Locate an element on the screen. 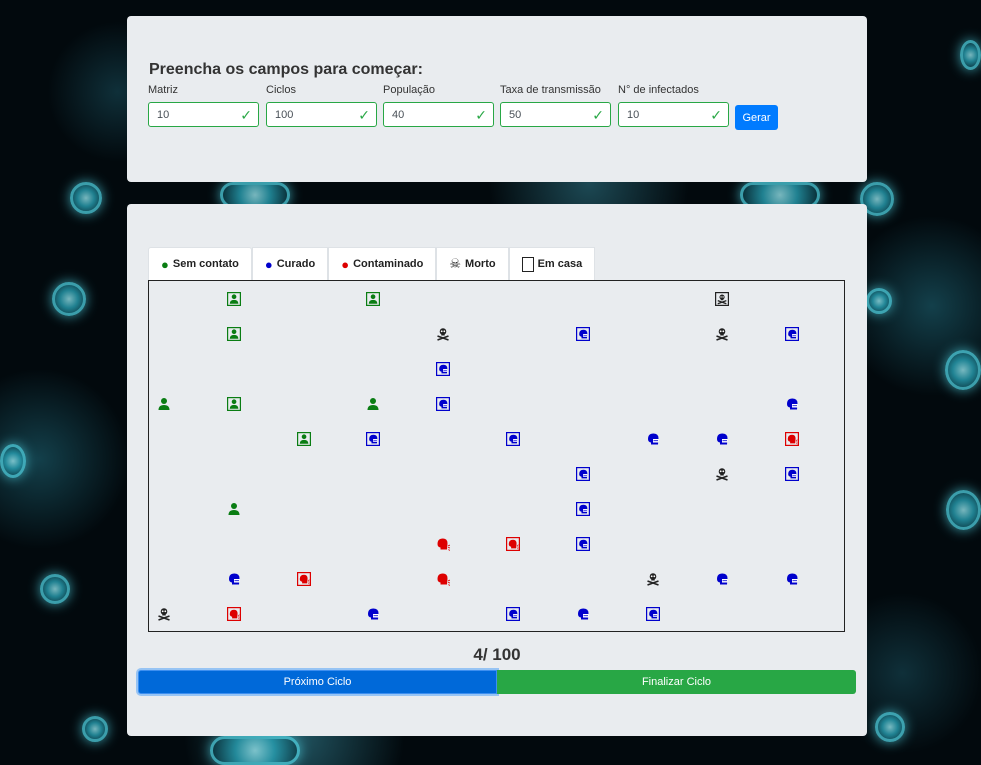  tab-label: Sem contato is located at coordinates (205, 264).